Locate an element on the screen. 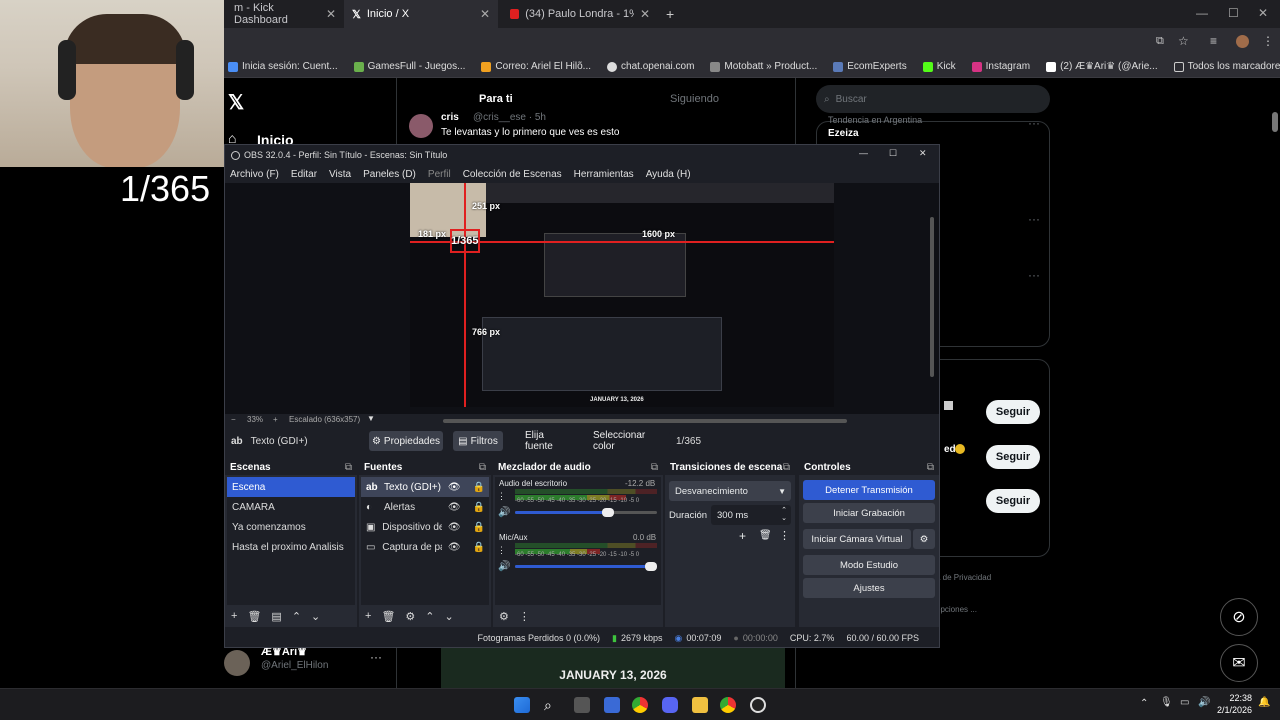 The image size is (1280, 720). choose-font-button: Elija fuente is located at coordinates (546, 441).